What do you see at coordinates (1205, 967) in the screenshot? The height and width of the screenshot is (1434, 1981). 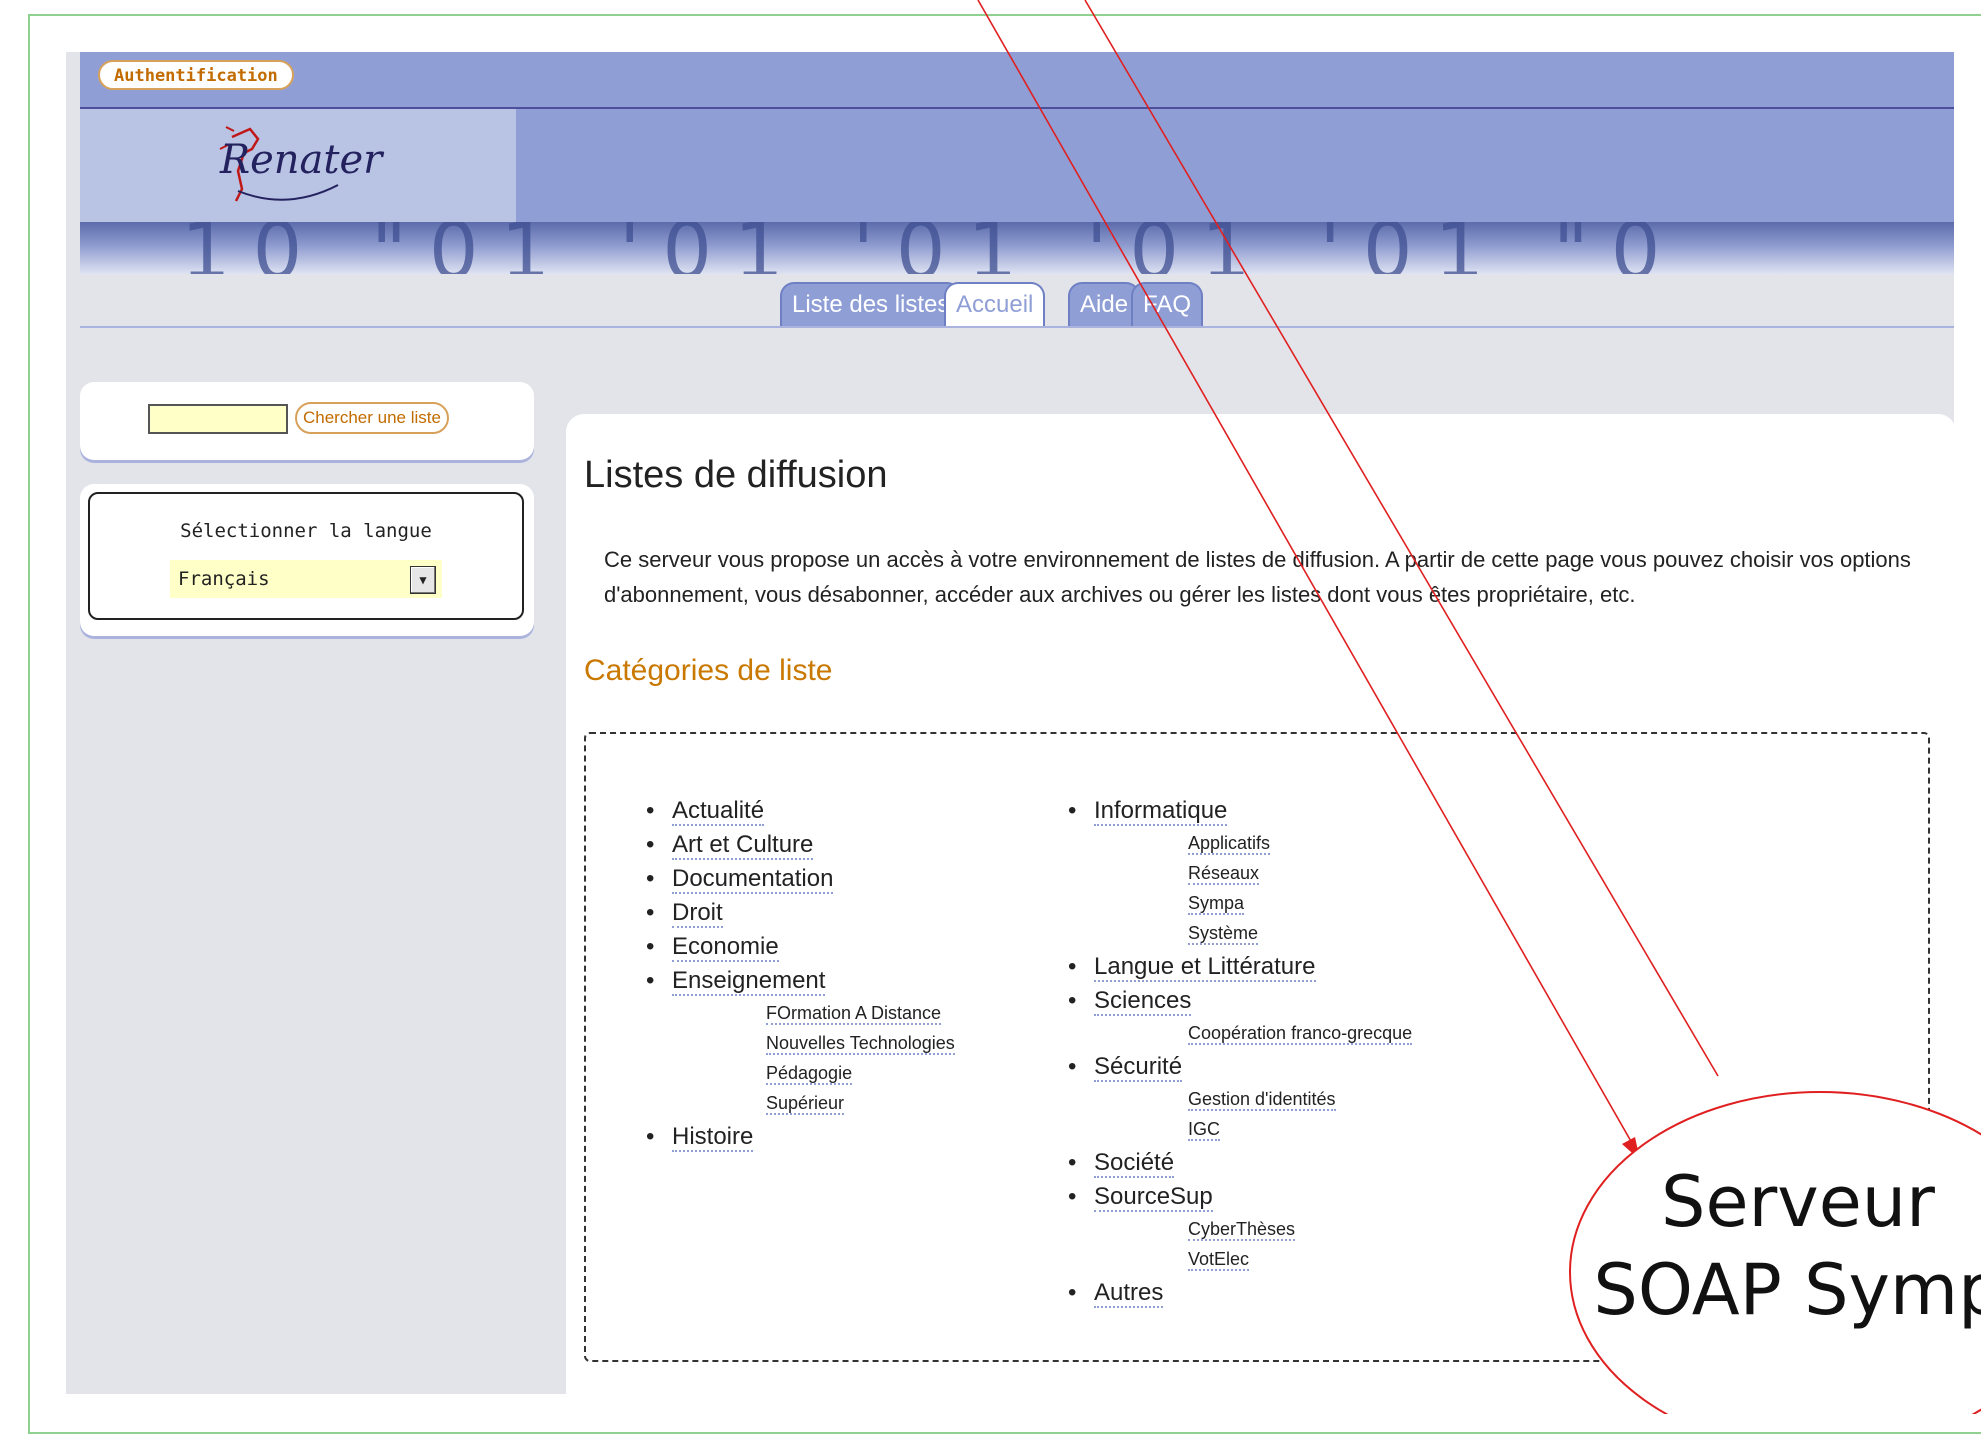 I see `category-link: Langue et Littérature` at bounding box center [1205, 967].